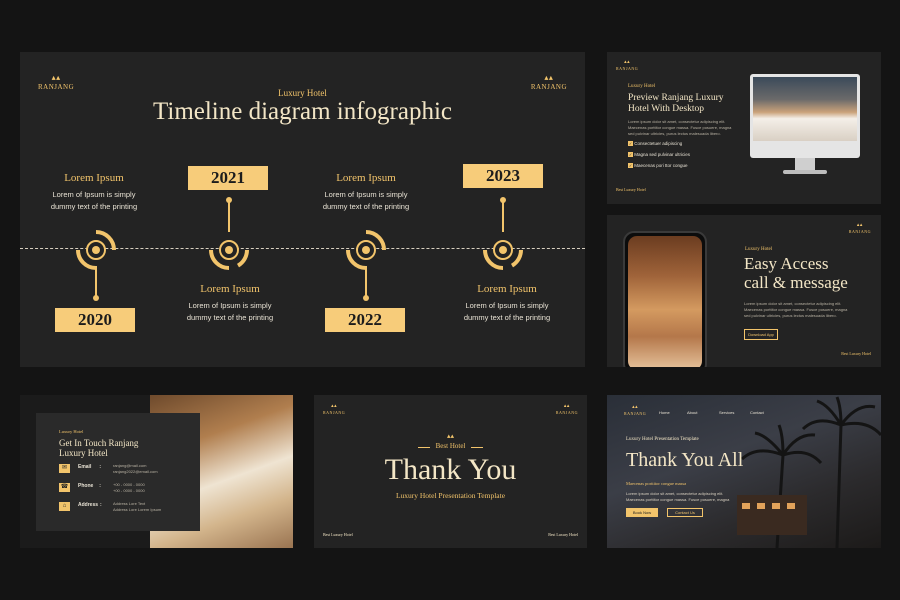 Image resolution: width=900 pixels, height=600 pixels. Describe the element at coordinates (83, 453) in the screenshot. I see `contact-title-line2: Luxury Hotel` at that location.